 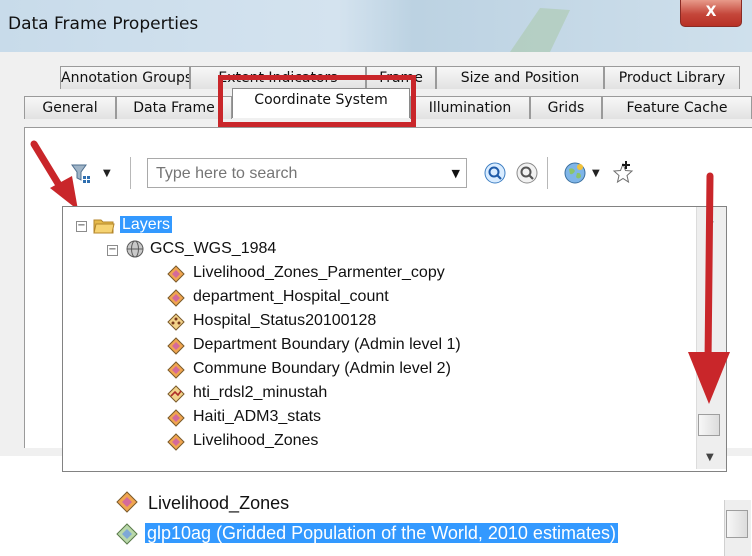 What do you see at coordinates (520, 77) in the screenshot?
I see `tab-size-and-position: Size and Position` at bounding box center [520, 77].